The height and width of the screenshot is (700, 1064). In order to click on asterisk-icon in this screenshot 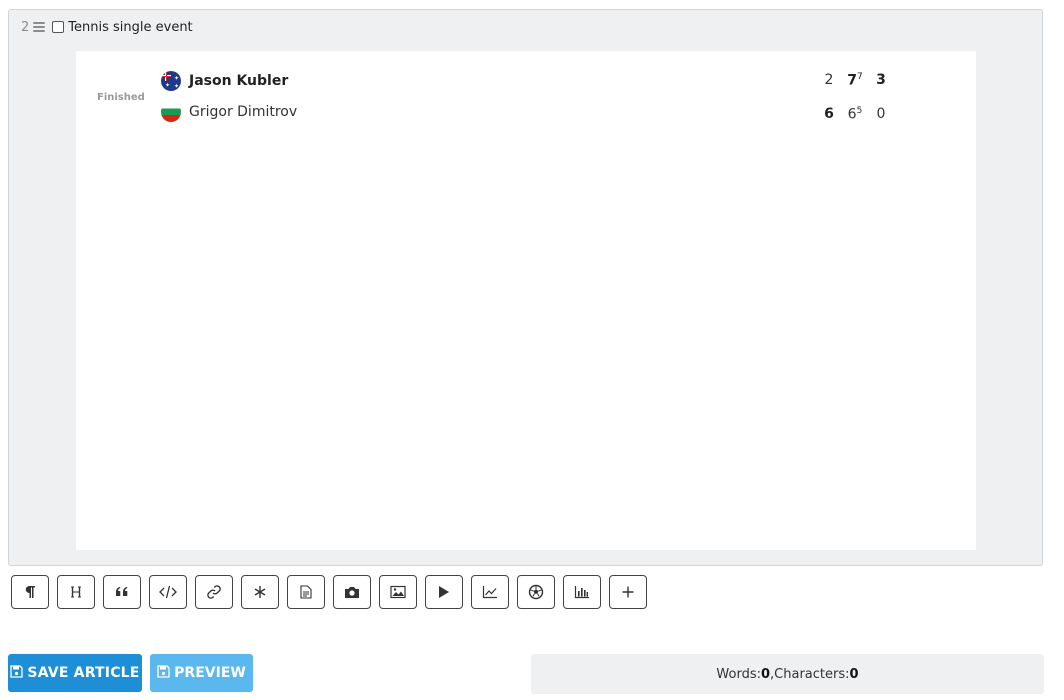, I will do `click(260, 592)`.